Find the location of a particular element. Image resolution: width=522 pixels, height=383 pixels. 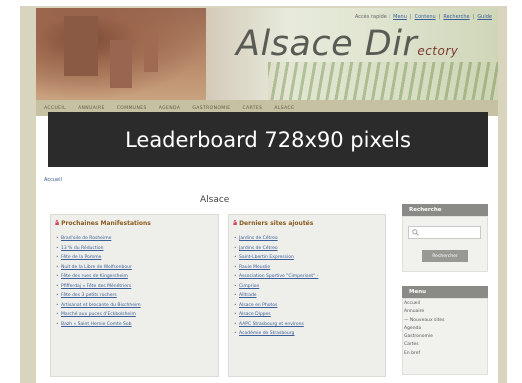

leaderboard-text: Leaderboard 728x90 pixels is located at coordinates (268, 139).